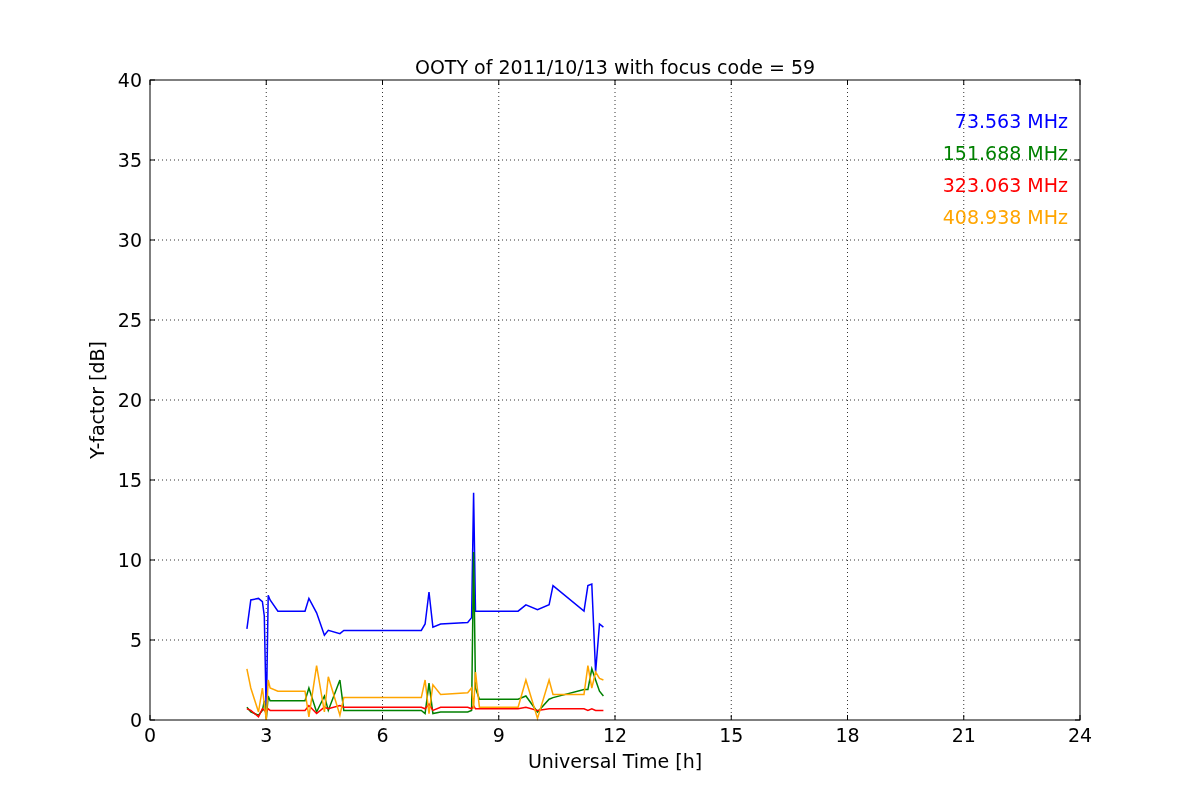  What do you see at coordinates (847, 735) in the screenshot?
I see `x-tick-label: 18` at bounding box center [847, 735].